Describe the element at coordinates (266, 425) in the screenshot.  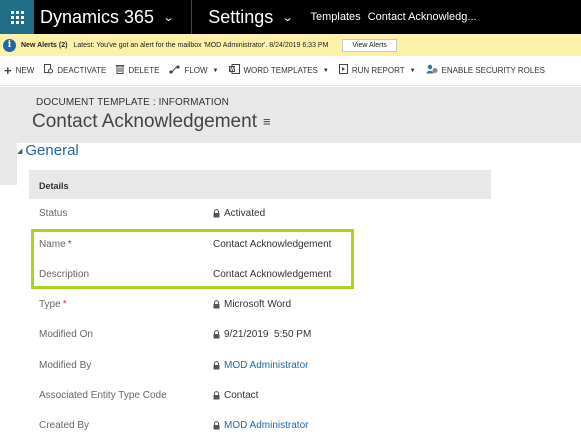
I see `created-by-link: MOD Administrator` at that location.